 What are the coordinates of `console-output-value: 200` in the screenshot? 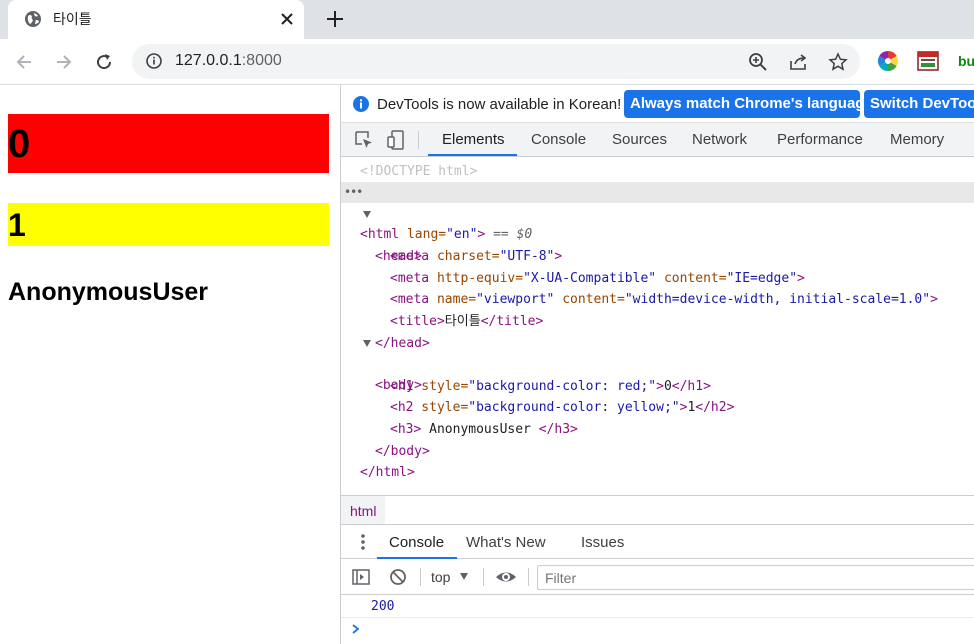 It's located at (383, 606).